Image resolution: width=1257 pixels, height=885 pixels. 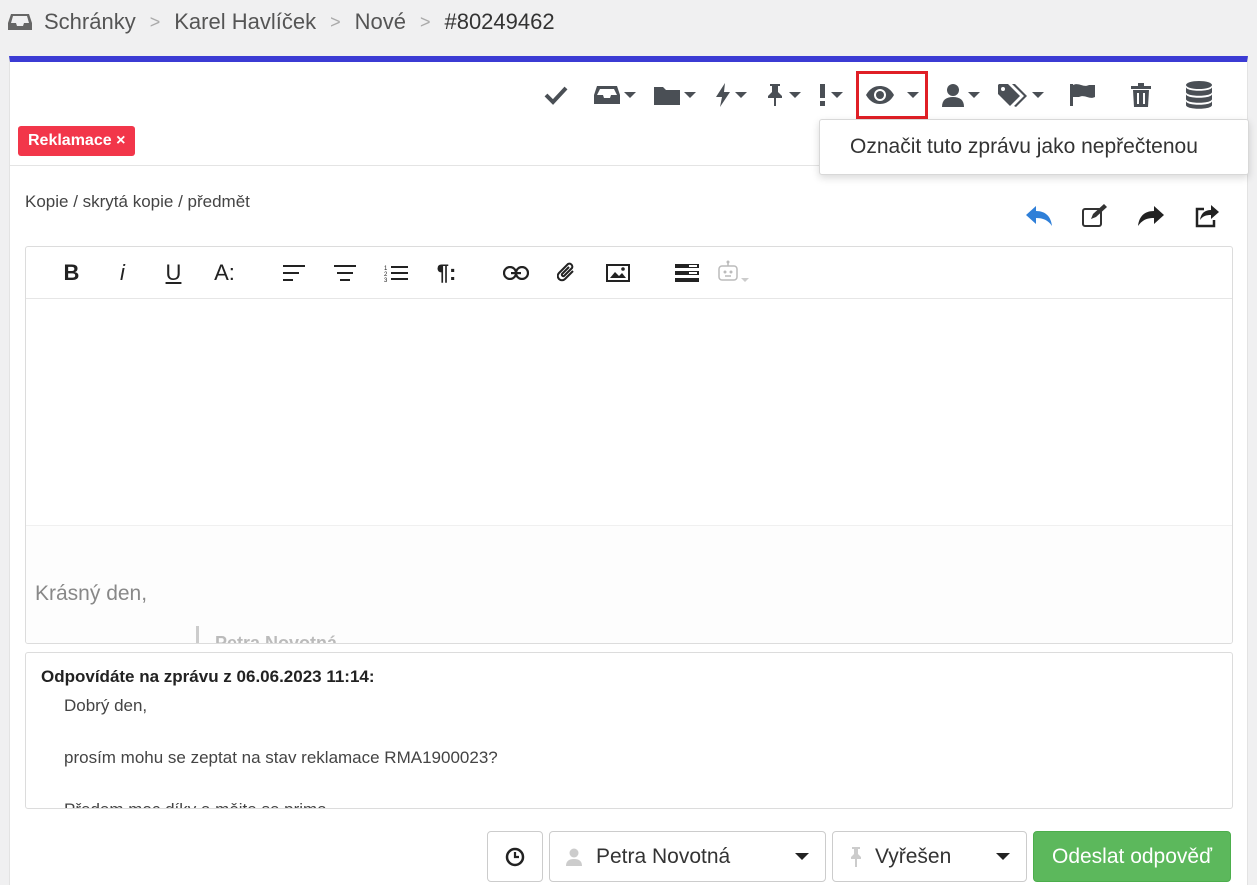 I want to click on archive-button, so click(x=1199, y=95).